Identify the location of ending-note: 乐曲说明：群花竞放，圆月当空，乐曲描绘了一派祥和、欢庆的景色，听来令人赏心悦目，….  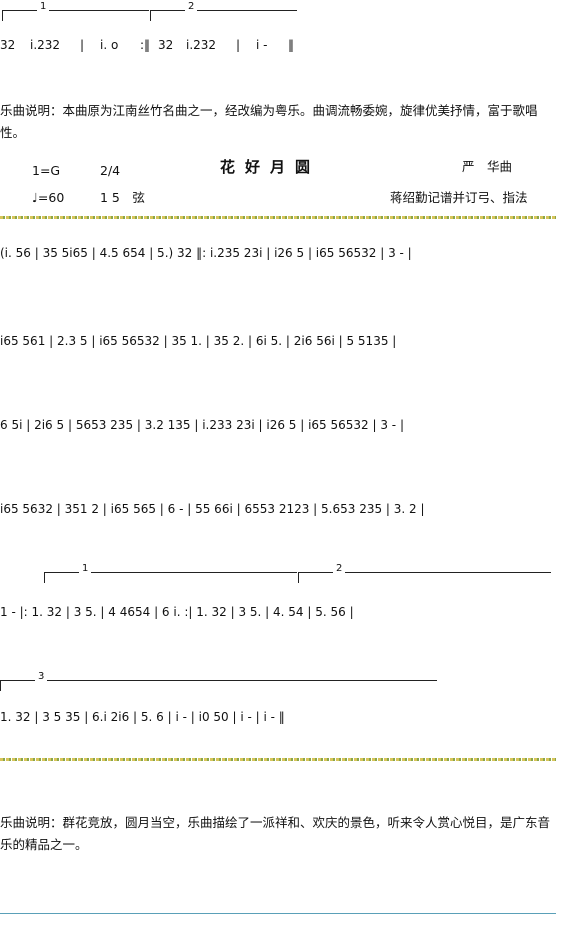
(275, 833).